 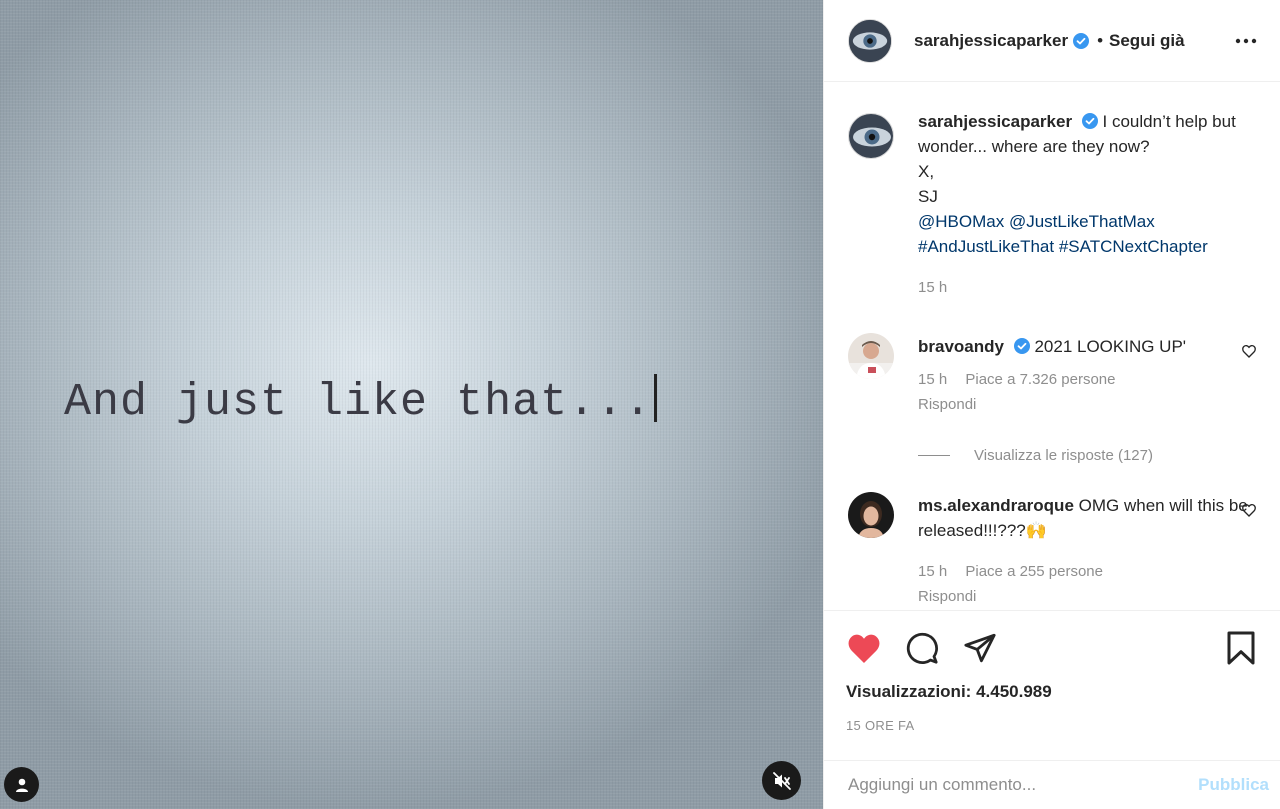 What do you see at coordinates (1052, 725) in the screenshot?
I see `post-timestamp: 15 ORE FA` at bounding box center [1052, 725].